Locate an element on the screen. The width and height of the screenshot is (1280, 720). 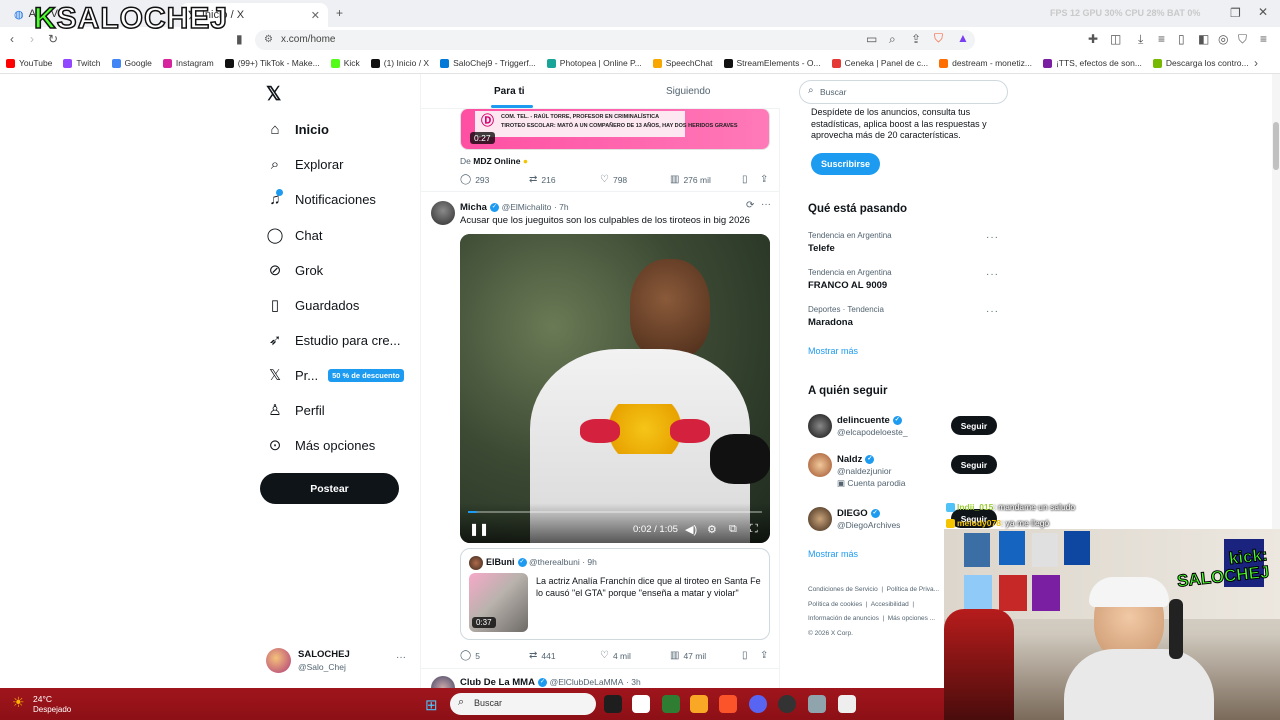
brave-icon is located at coordinates (728, 704).